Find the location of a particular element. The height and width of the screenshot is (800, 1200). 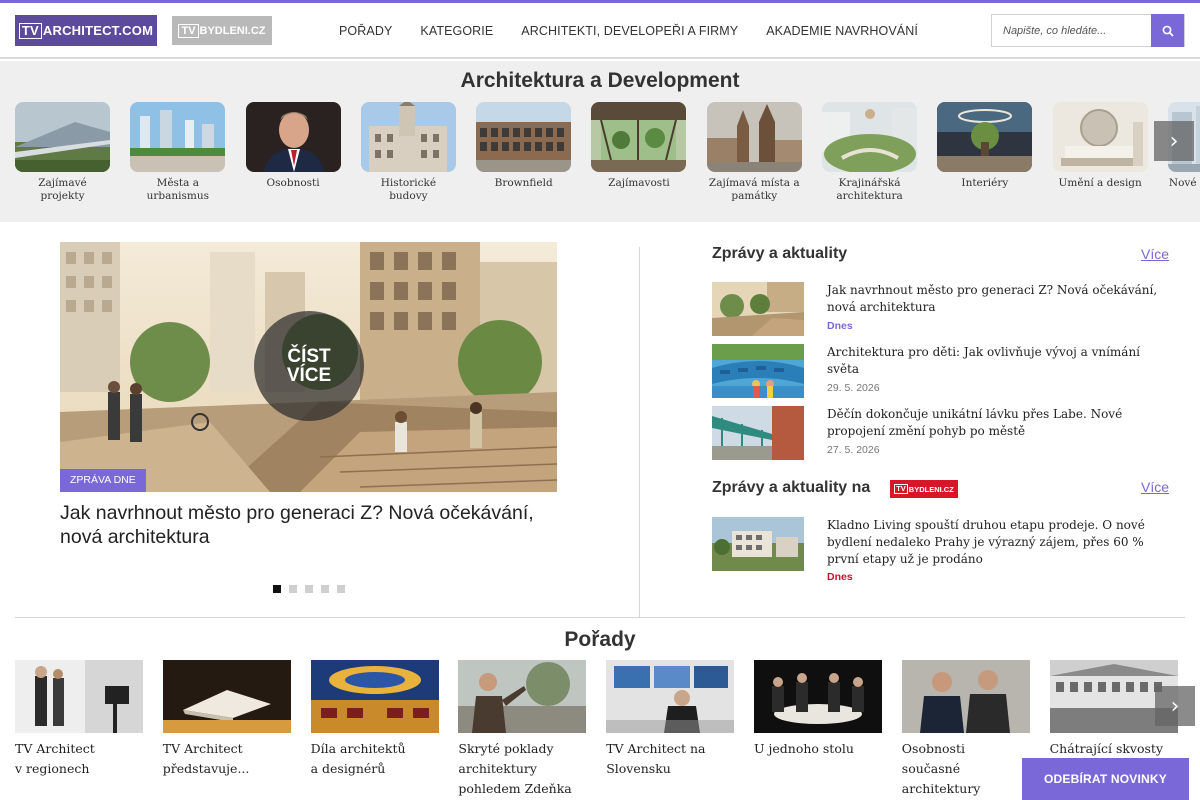

slider-dots is located at coordinates (313, 589).